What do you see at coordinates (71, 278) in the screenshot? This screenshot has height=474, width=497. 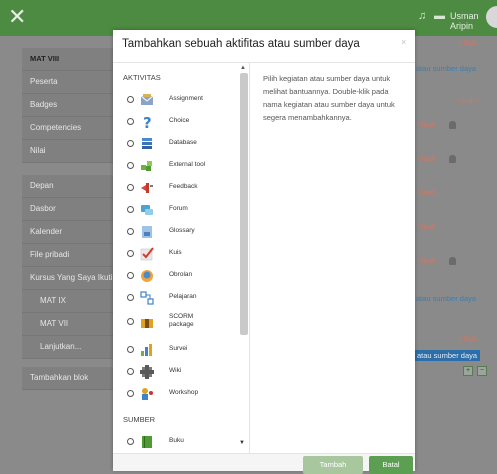 I see `sidebar-item-my-courses: Kursus Yang Saya Ikuti` at bounding box center [71, 278].